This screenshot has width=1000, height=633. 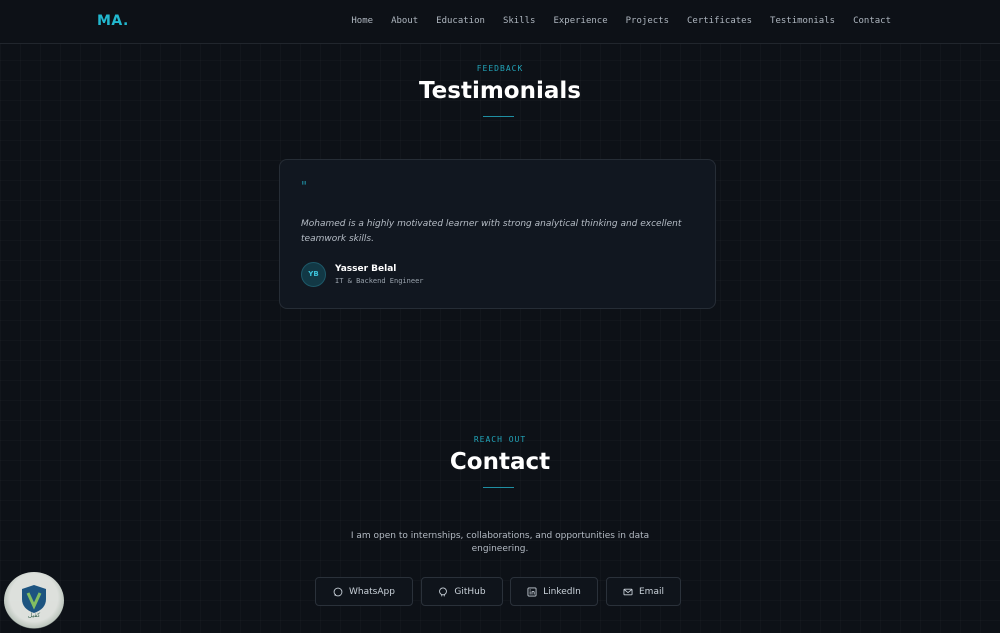 What do you see at coordinates (338, 591) in the screenshot?
I see `whatsapp-icon` at bounding box center [338, 591].